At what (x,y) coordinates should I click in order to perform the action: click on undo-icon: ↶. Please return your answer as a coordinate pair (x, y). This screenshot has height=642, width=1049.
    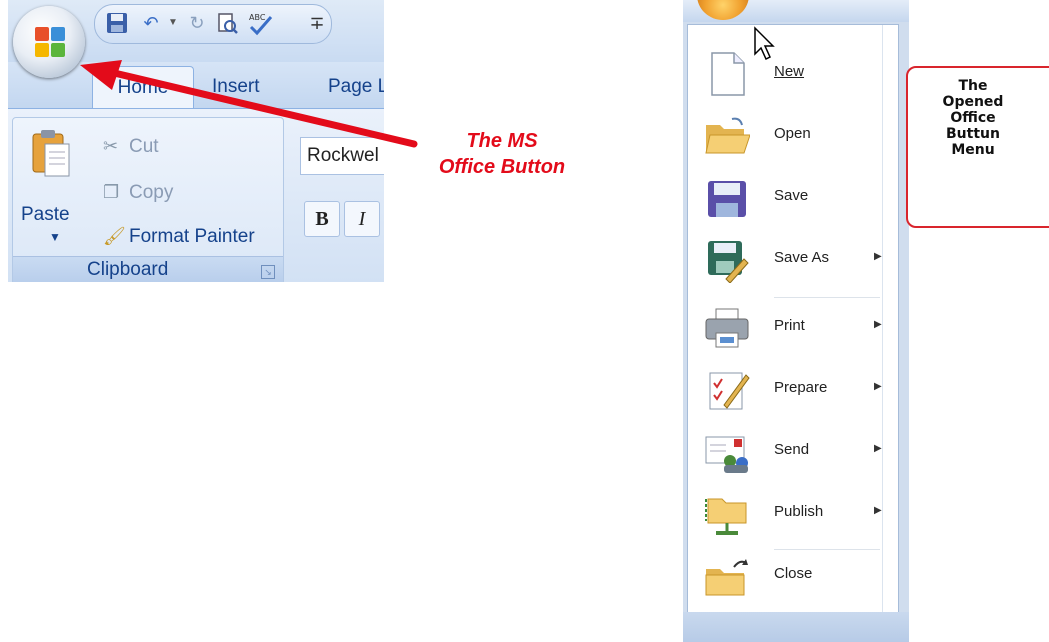
    Looking at the image, I should click on (151, 23).